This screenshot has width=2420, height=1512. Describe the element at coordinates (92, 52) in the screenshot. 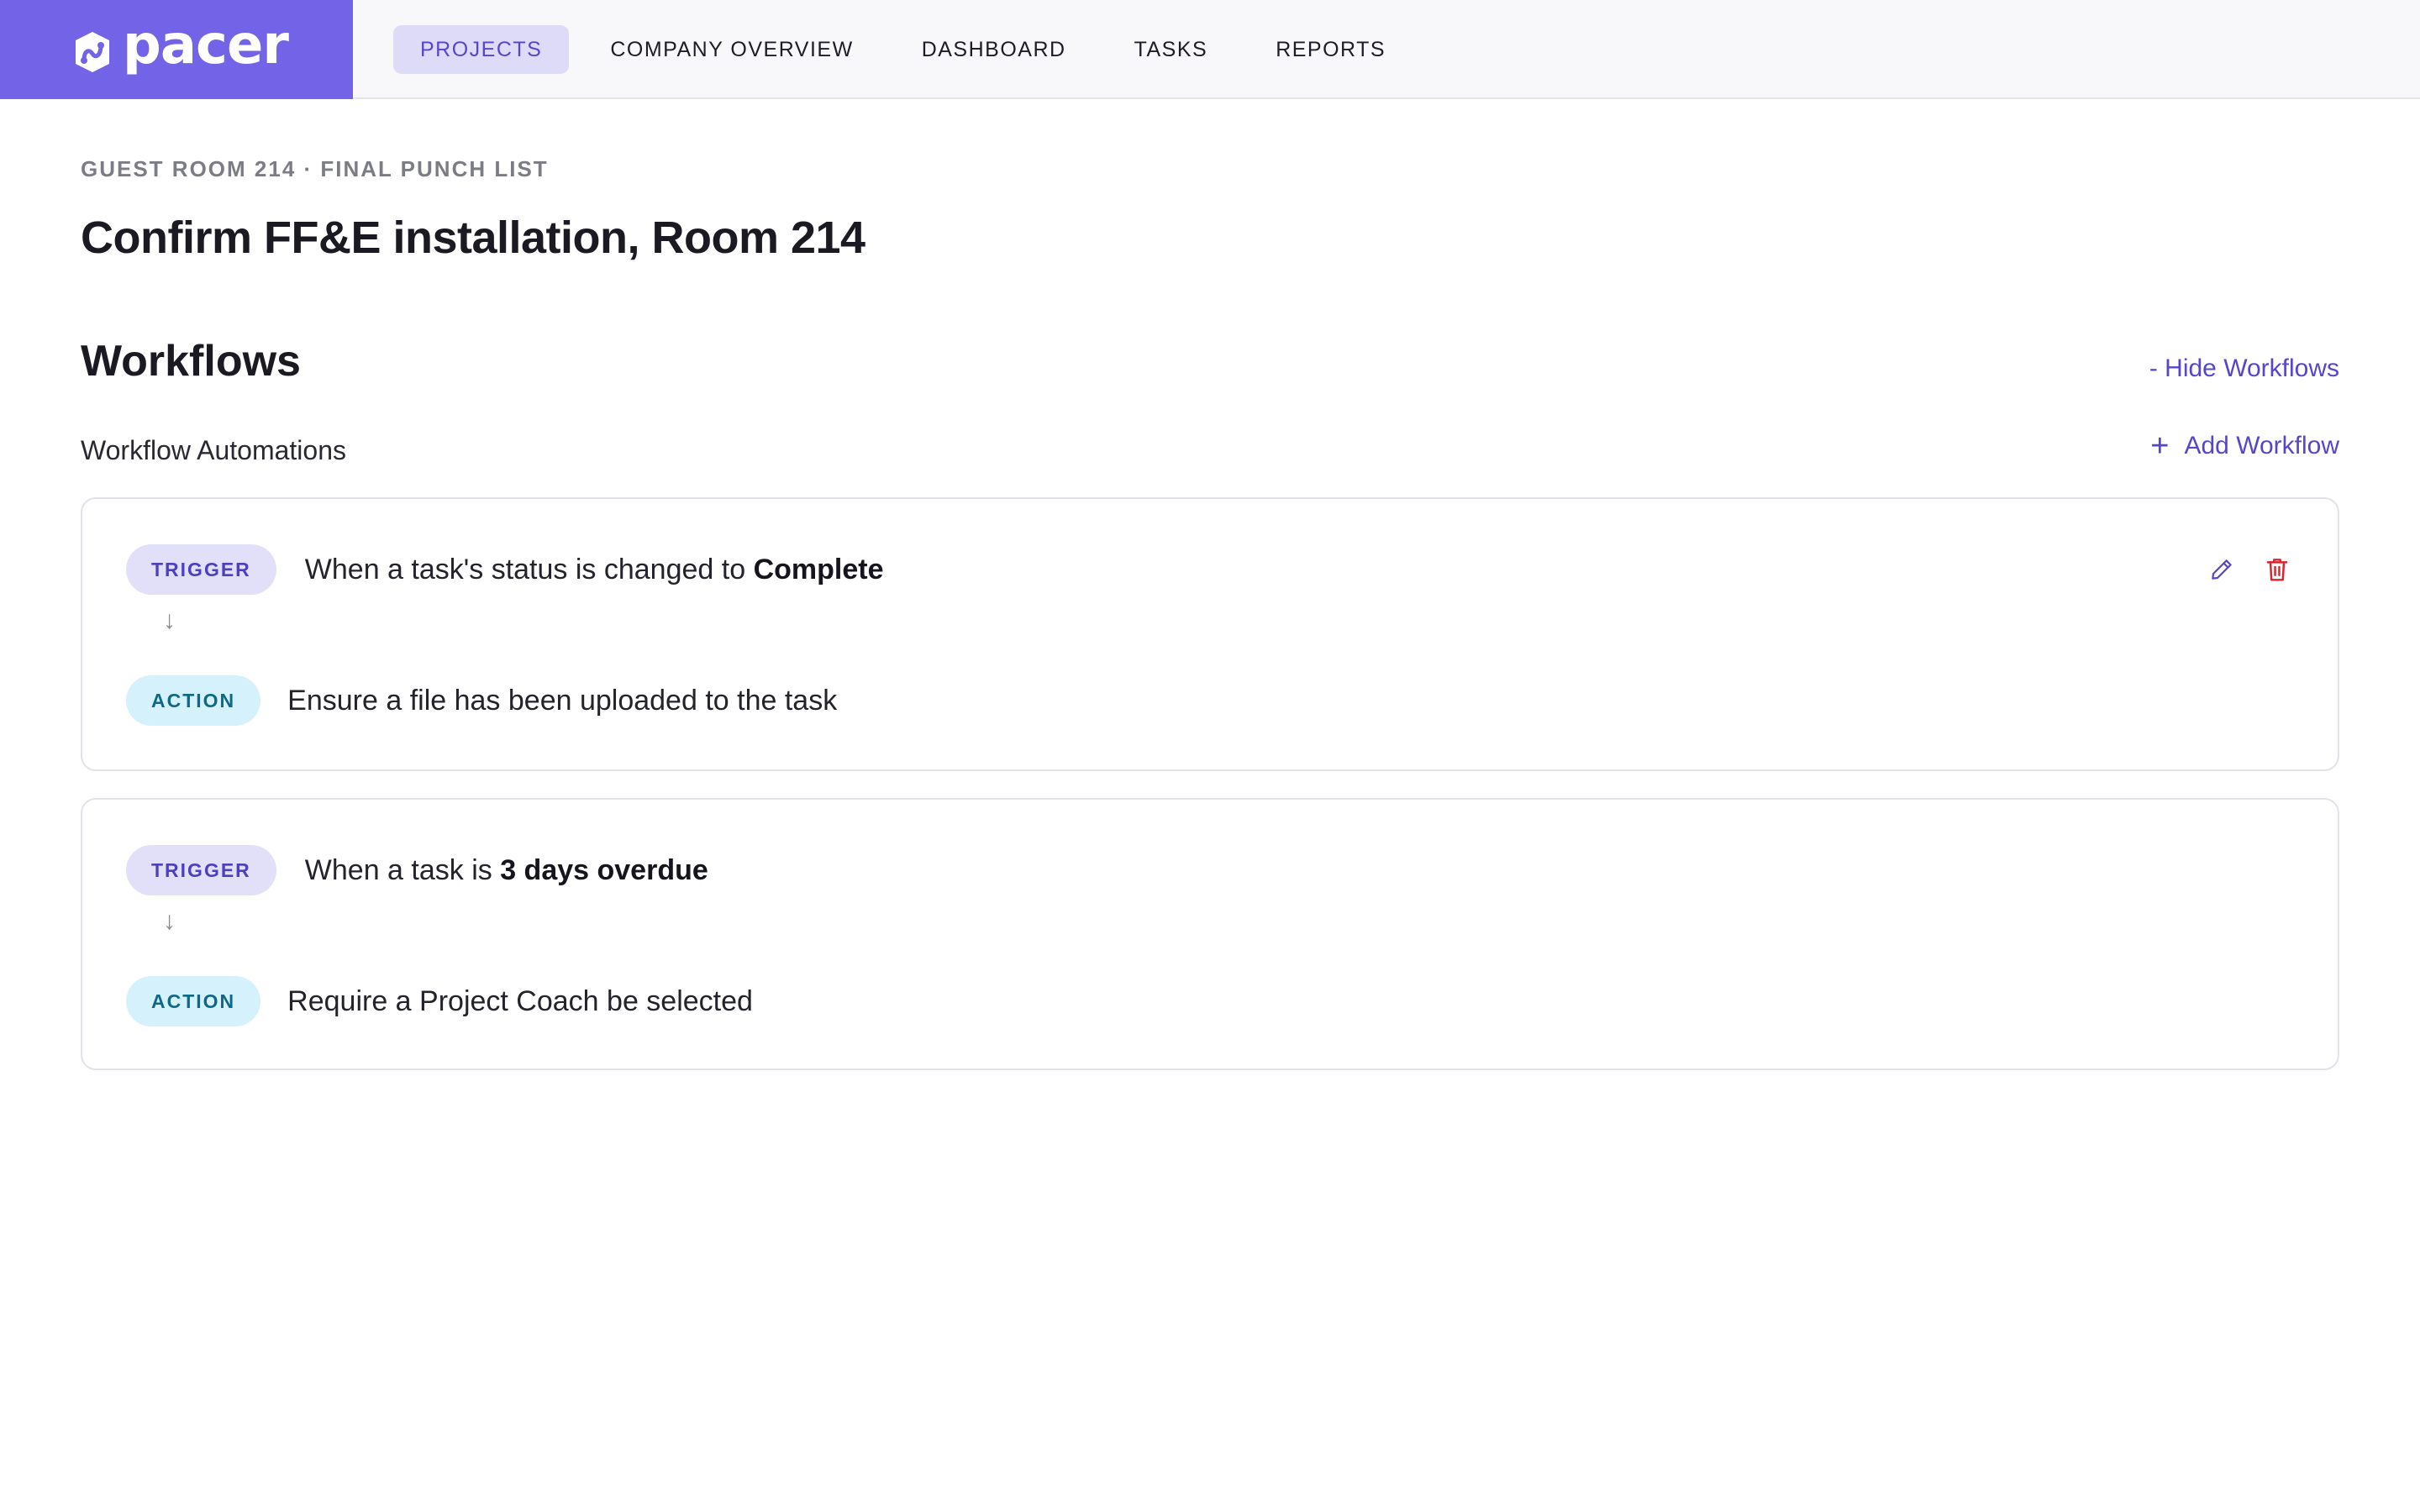

I see `pacer-logo-icon` at that location.